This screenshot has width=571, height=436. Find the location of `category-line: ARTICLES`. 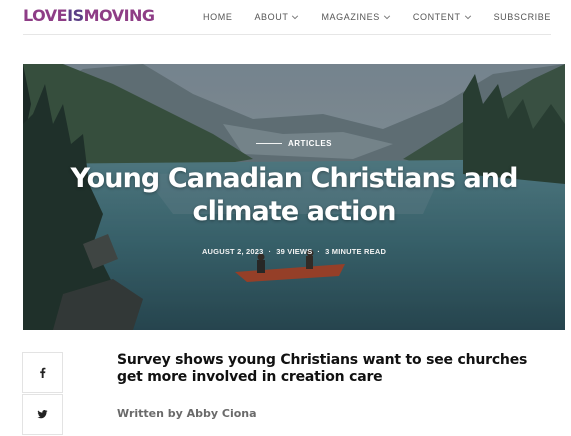

category-line: ARTICLES is located at coordinates (294, 143).